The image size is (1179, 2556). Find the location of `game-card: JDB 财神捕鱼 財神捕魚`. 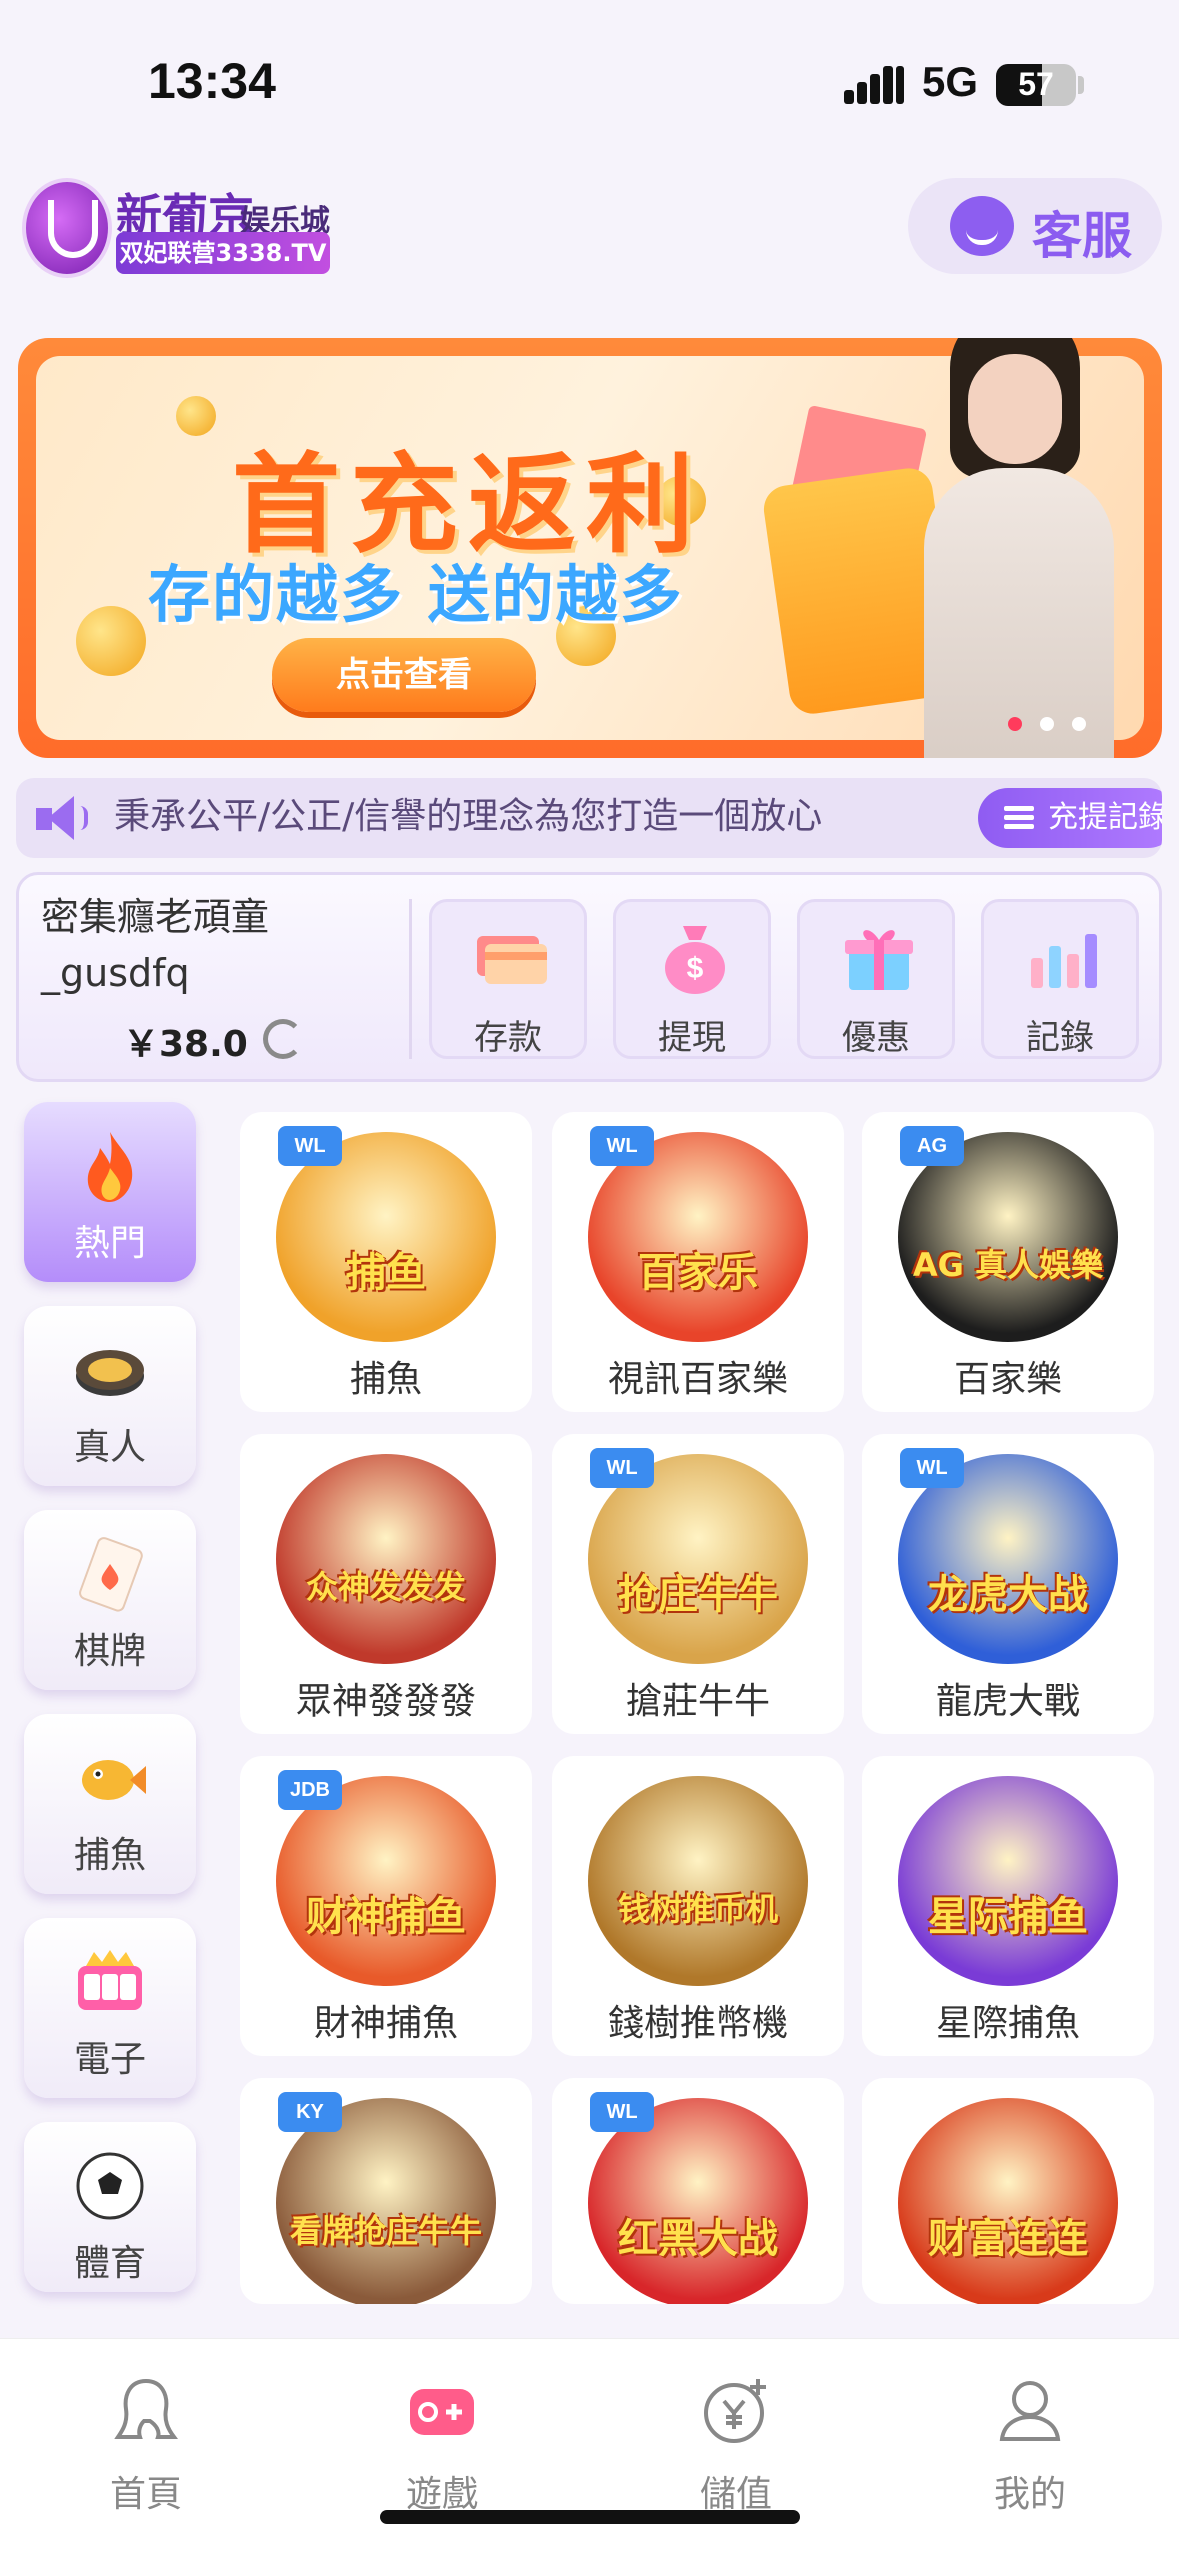

game-card: JDB 财神捕鱼 財神捕魚 is located at coordinates (386, 1906).